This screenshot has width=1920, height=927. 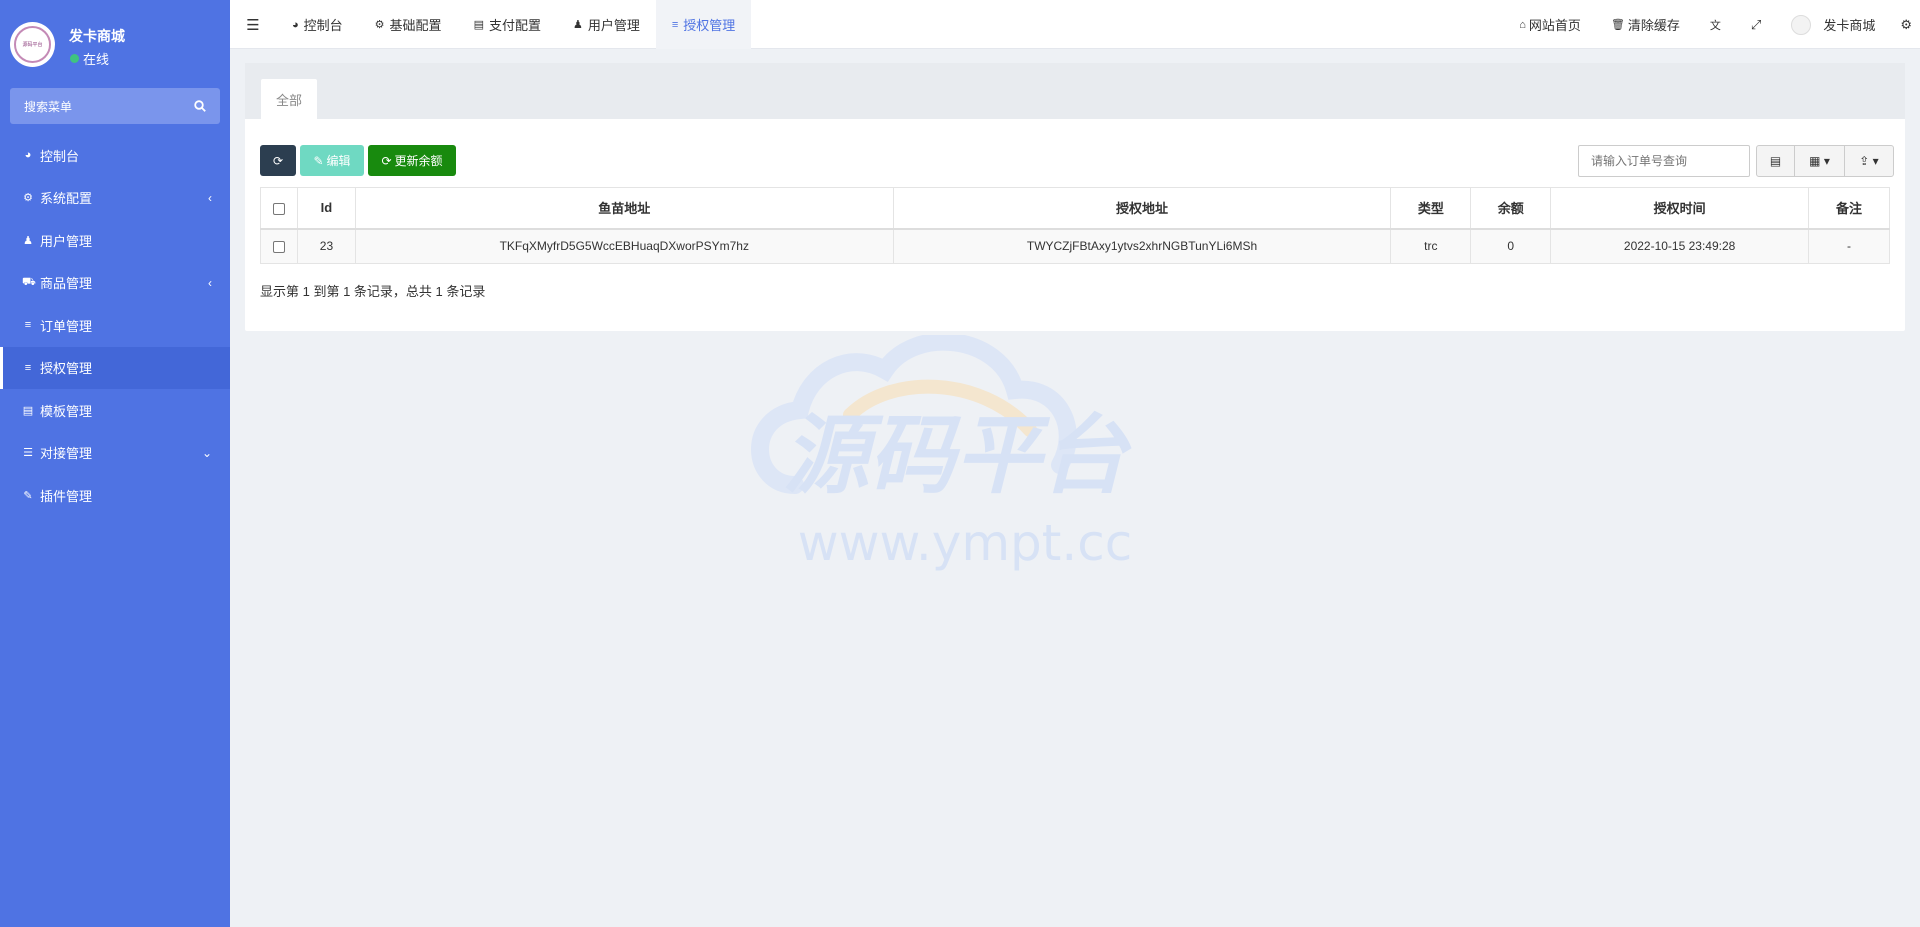 I want to click on translate-icon: 文, so click(x=1715, y=25).